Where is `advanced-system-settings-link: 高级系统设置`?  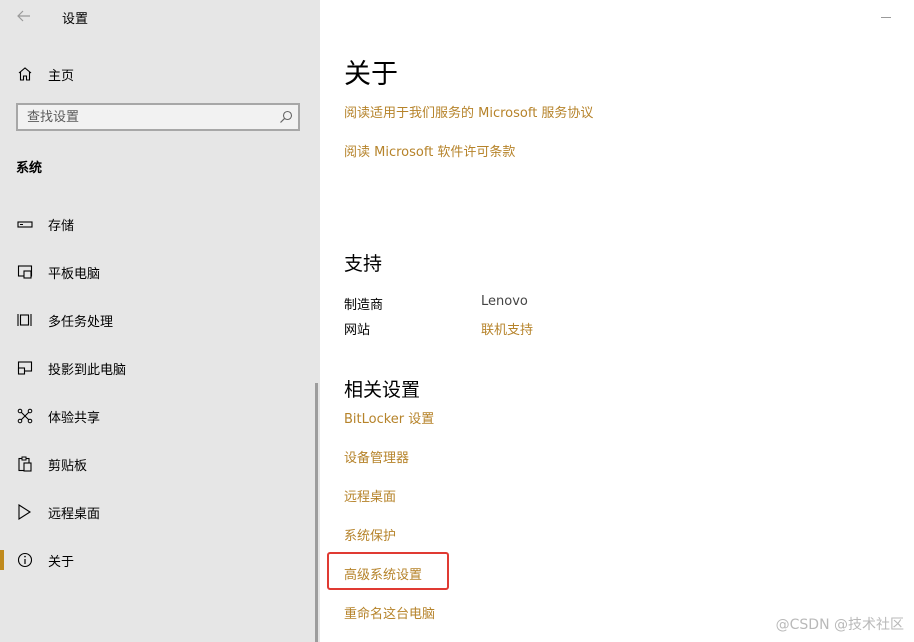 advanced-system-settings-link: 高级系统设置 is located at coordinates (383, 573).